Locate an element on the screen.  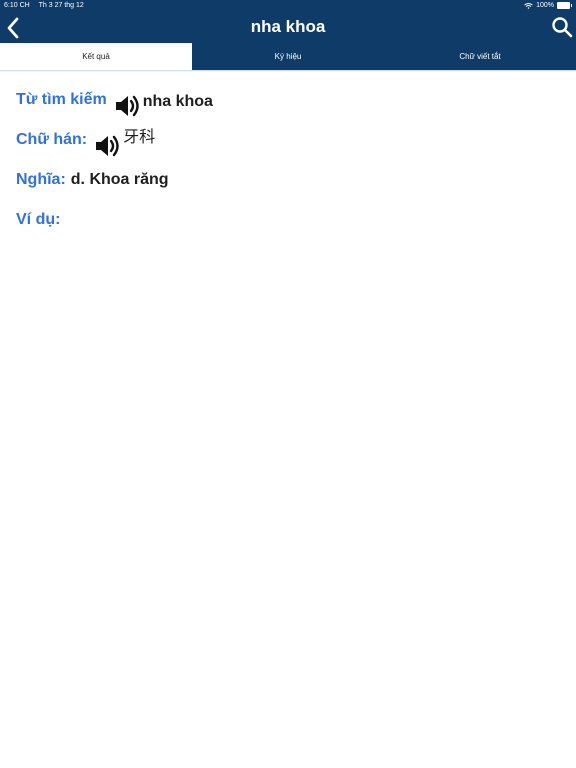
search-word-value: nha khoa is located at coordinates (177, 101).